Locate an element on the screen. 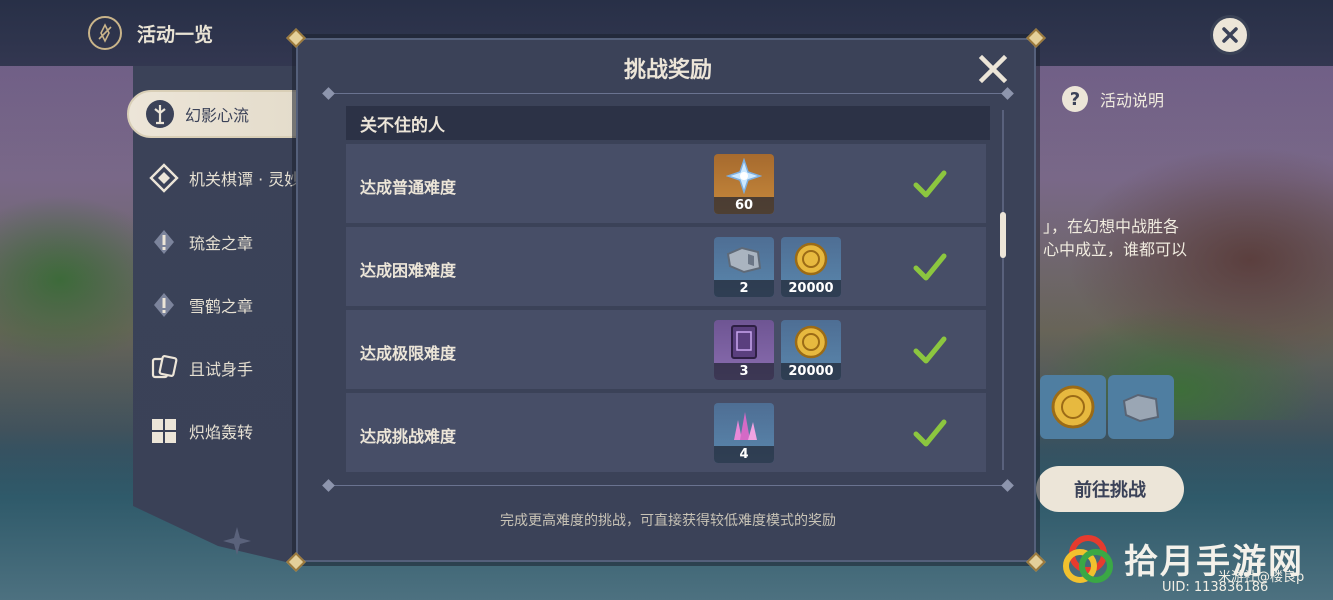  sidebar-item-blazing-spin: 炽焰轰转 is located at coordinates (218, 431).